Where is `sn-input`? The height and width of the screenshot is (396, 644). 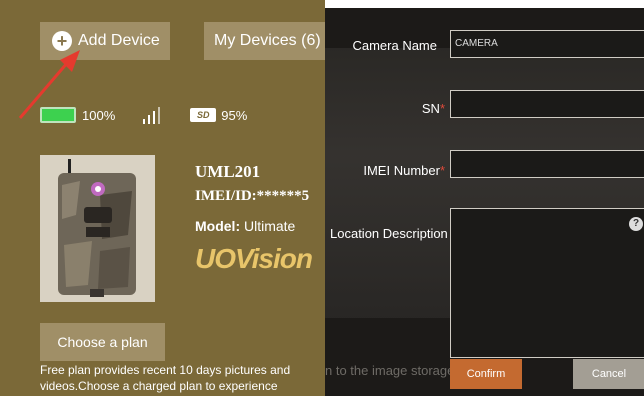 sn-input is located at coordinates (547, 104).